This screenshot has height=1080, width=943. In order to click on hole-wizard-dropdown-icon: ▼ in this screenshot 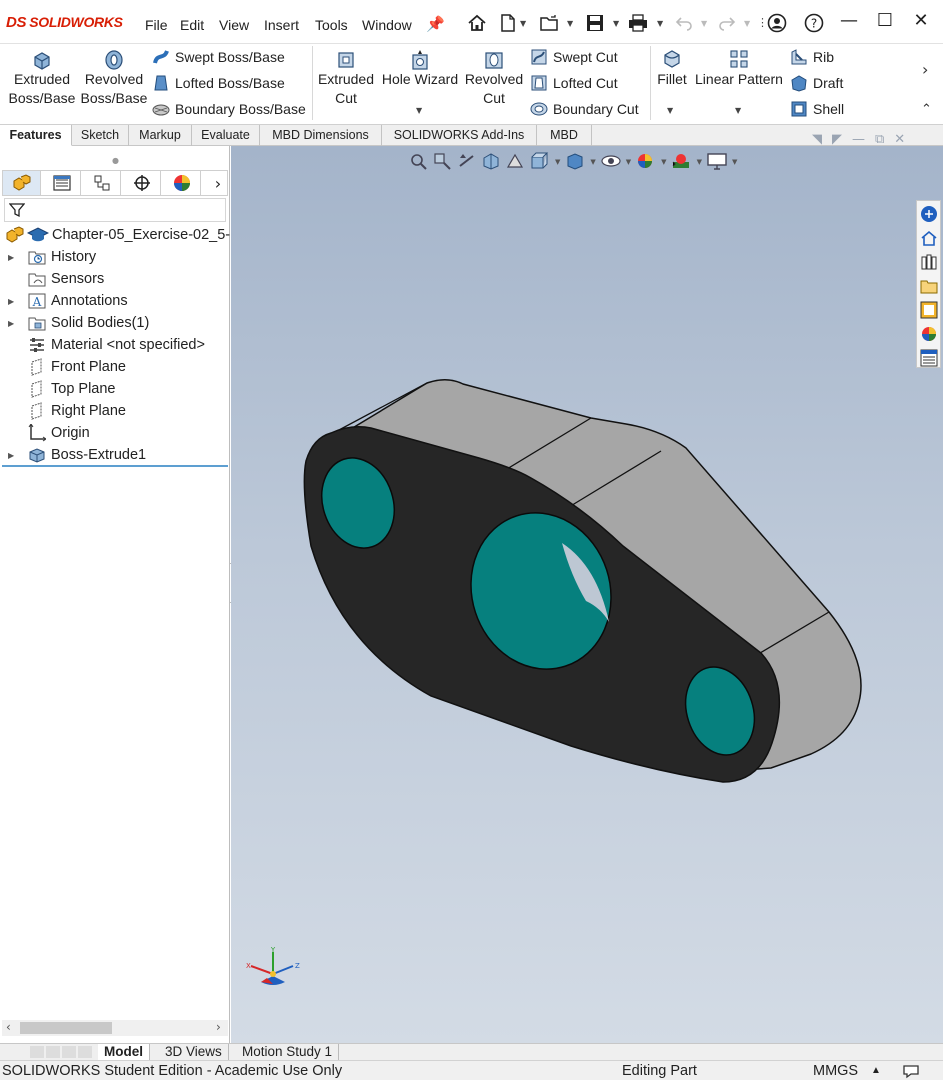, I will do `click(419, 110)`.